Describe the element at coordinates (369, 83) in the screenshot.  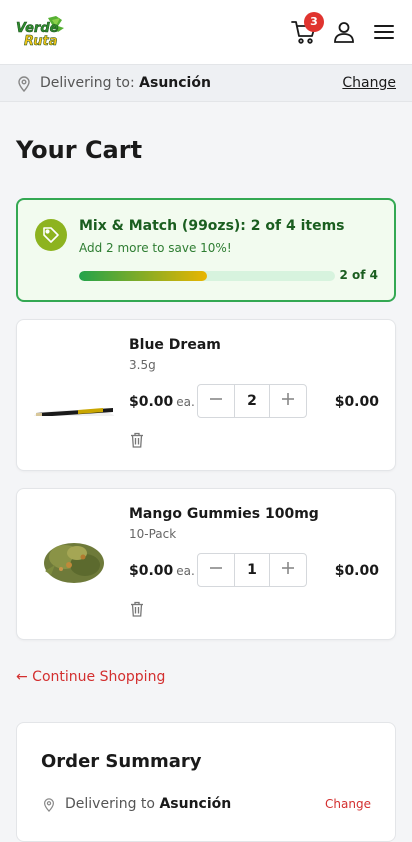
I see `change-location-link: Change` at that location.